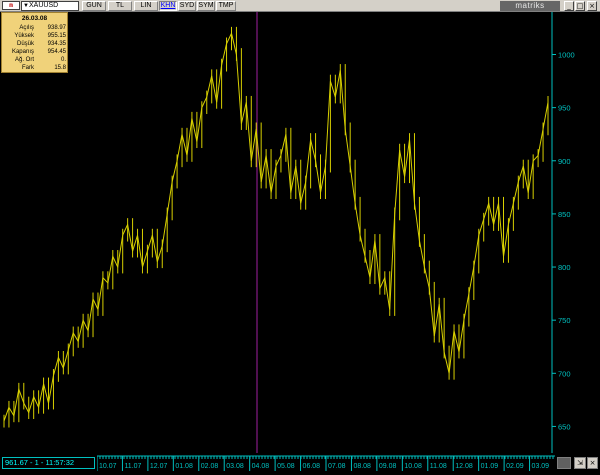 Image resolution: width=600 pixels, height=475 pixels. I want to click on info-value: 934.35, so click(56, 44).